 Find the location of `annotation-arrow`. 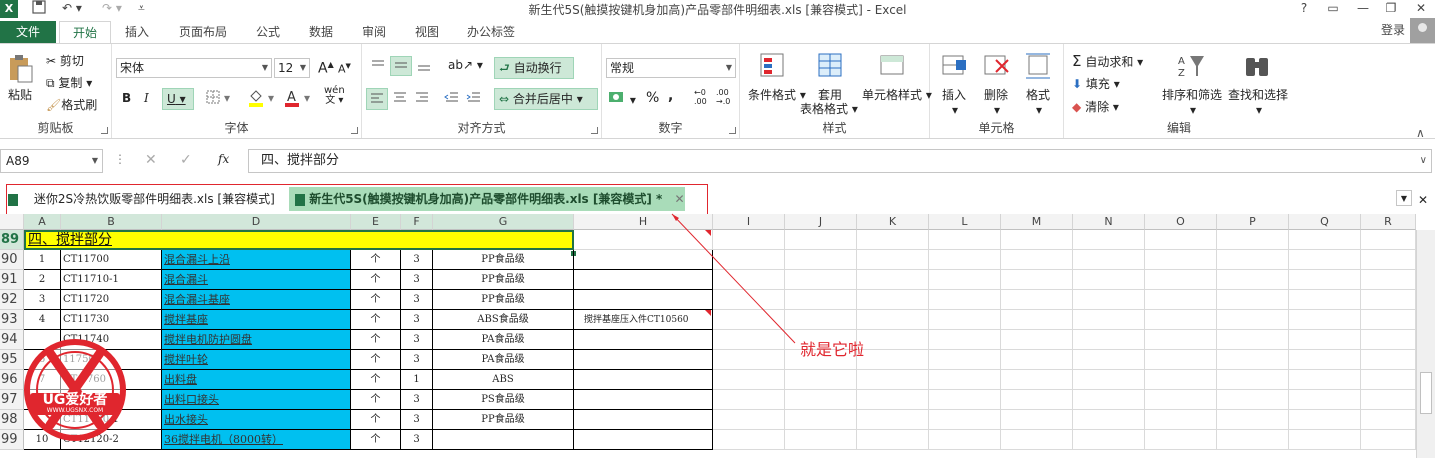

annotation-arrow is located at coordinates (733, 278).